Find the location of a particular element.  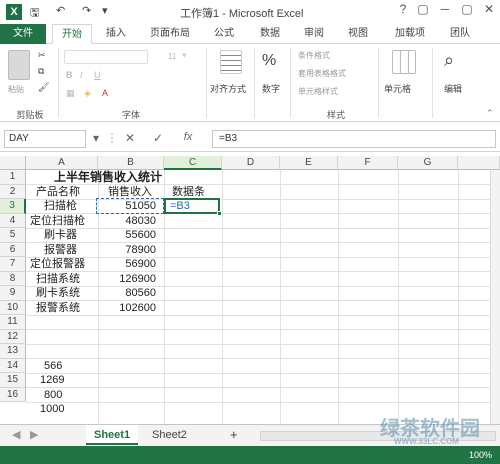

sheet-title-cell: 上半年销售收入统计 is located at coordinates (108, 177).